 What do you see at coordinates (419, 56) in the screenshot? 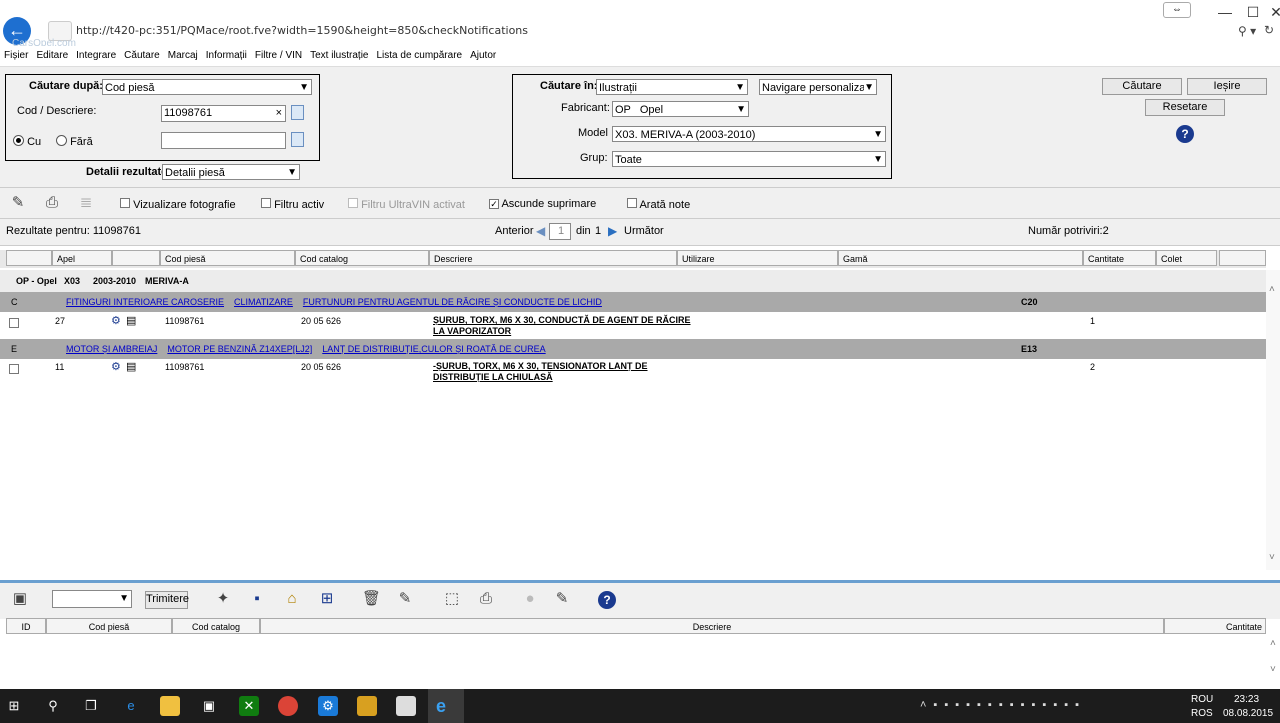
I see `menu-shopping-list: Lista de cumpărare` at bounding box center [419, 56].